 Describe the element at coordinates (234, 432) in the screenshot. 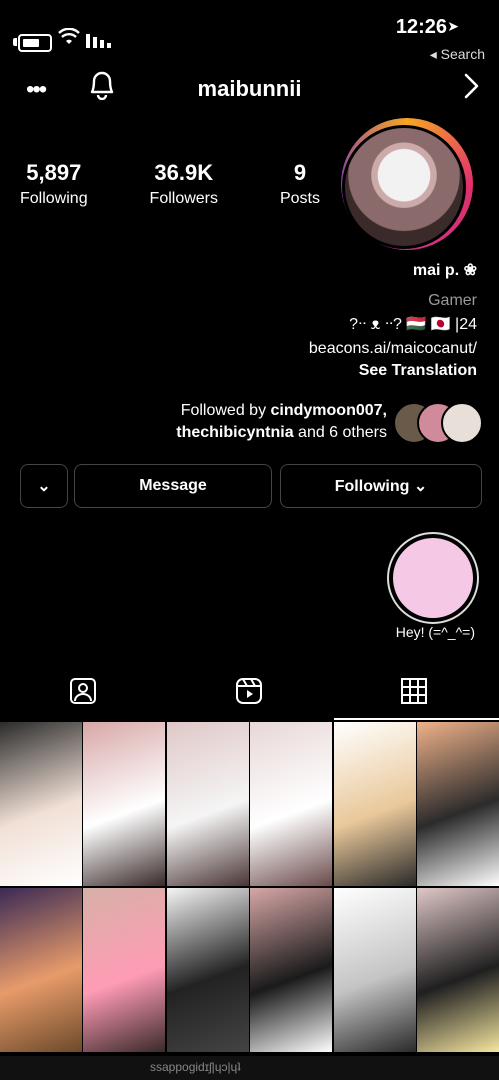

I see `followed-by-user-2: thechibicyntnia` at that location.